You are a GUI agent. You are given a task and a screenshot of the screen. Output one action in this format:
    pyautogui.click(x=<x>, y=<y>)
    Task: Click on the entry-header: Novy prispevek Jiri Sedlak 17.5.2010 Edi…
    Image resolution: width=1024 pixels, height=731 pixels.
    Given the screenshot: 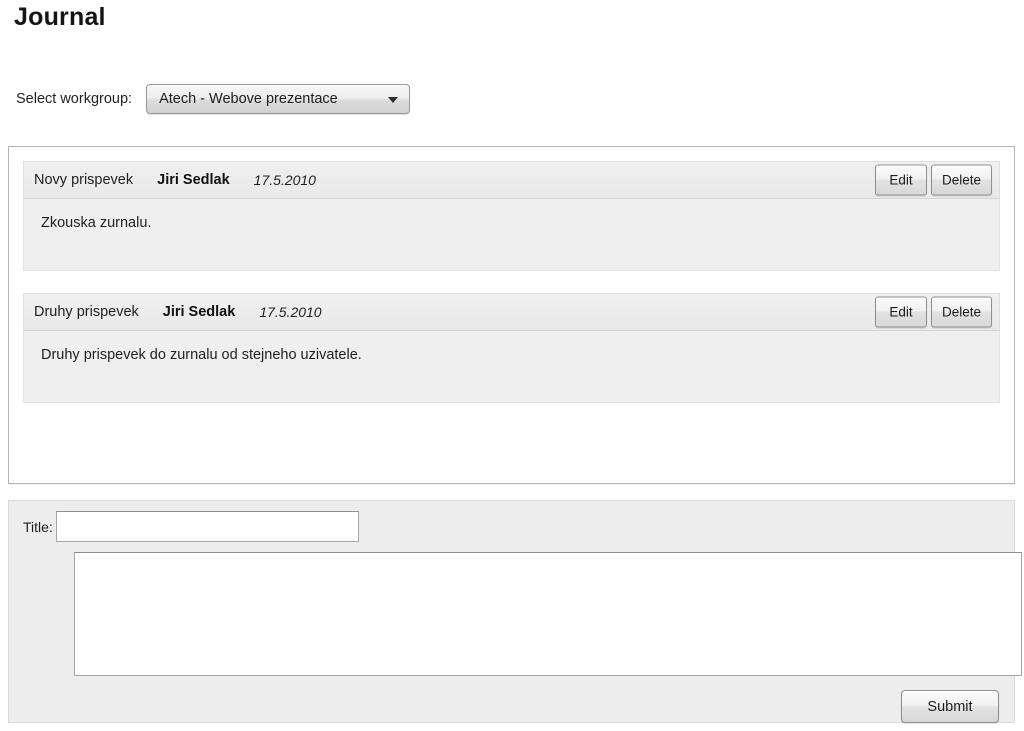 What is the action you would take?
    pyautogui.click(x=511, y=180)
    